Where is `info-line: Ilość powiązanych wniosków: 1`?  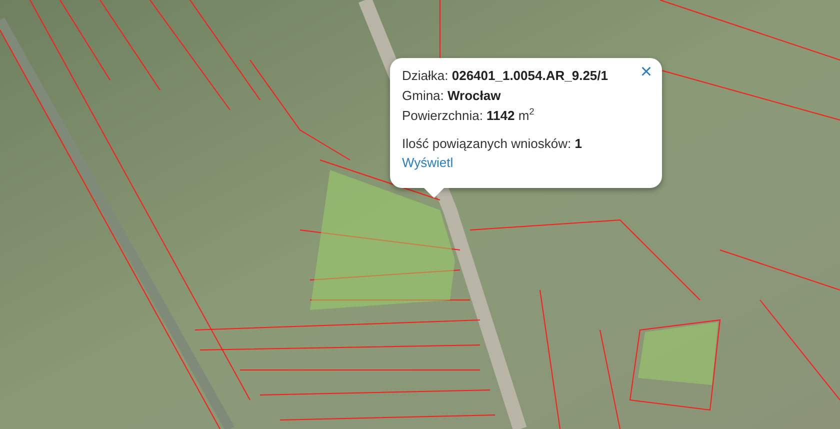 info-line: Ilość powiązanych wniosków: 1 is located at coordinates (492, 144).